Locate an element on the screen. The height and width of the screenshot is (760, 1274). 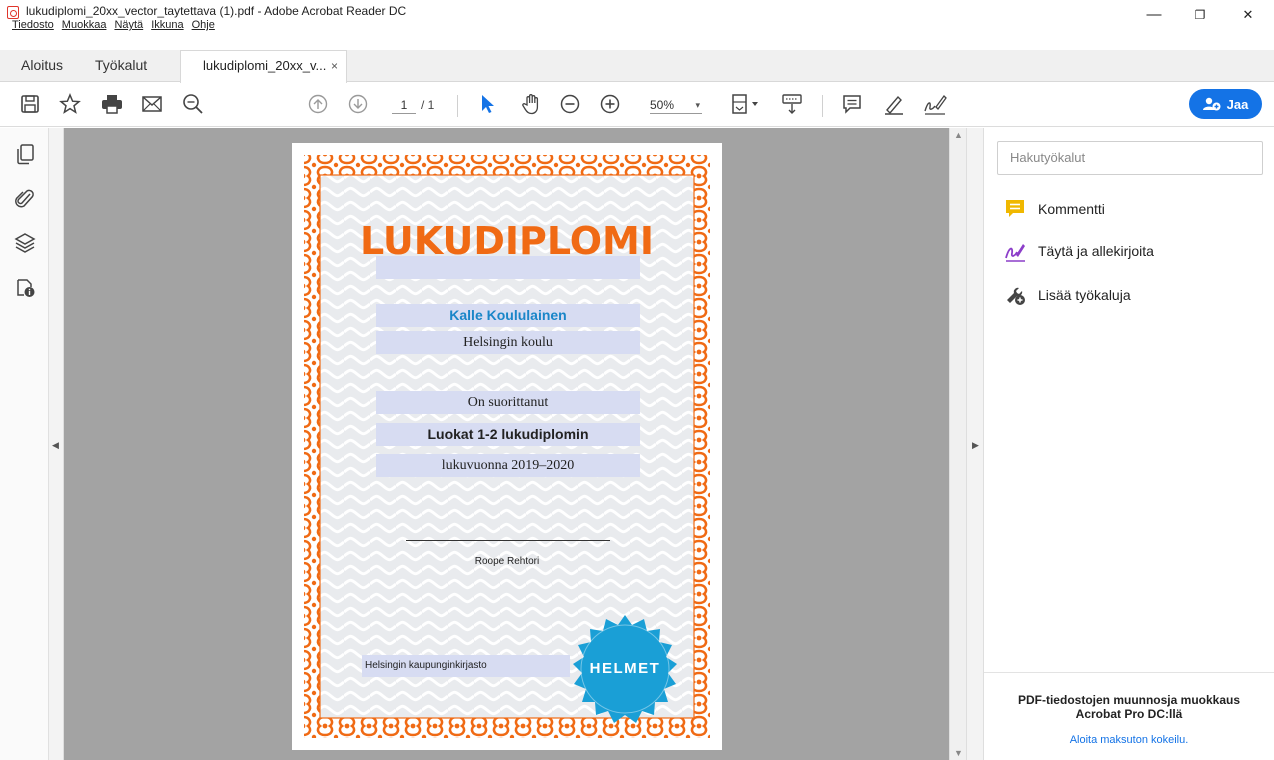
menu-edit: Muokkaa is located at coordinates (84, 25).